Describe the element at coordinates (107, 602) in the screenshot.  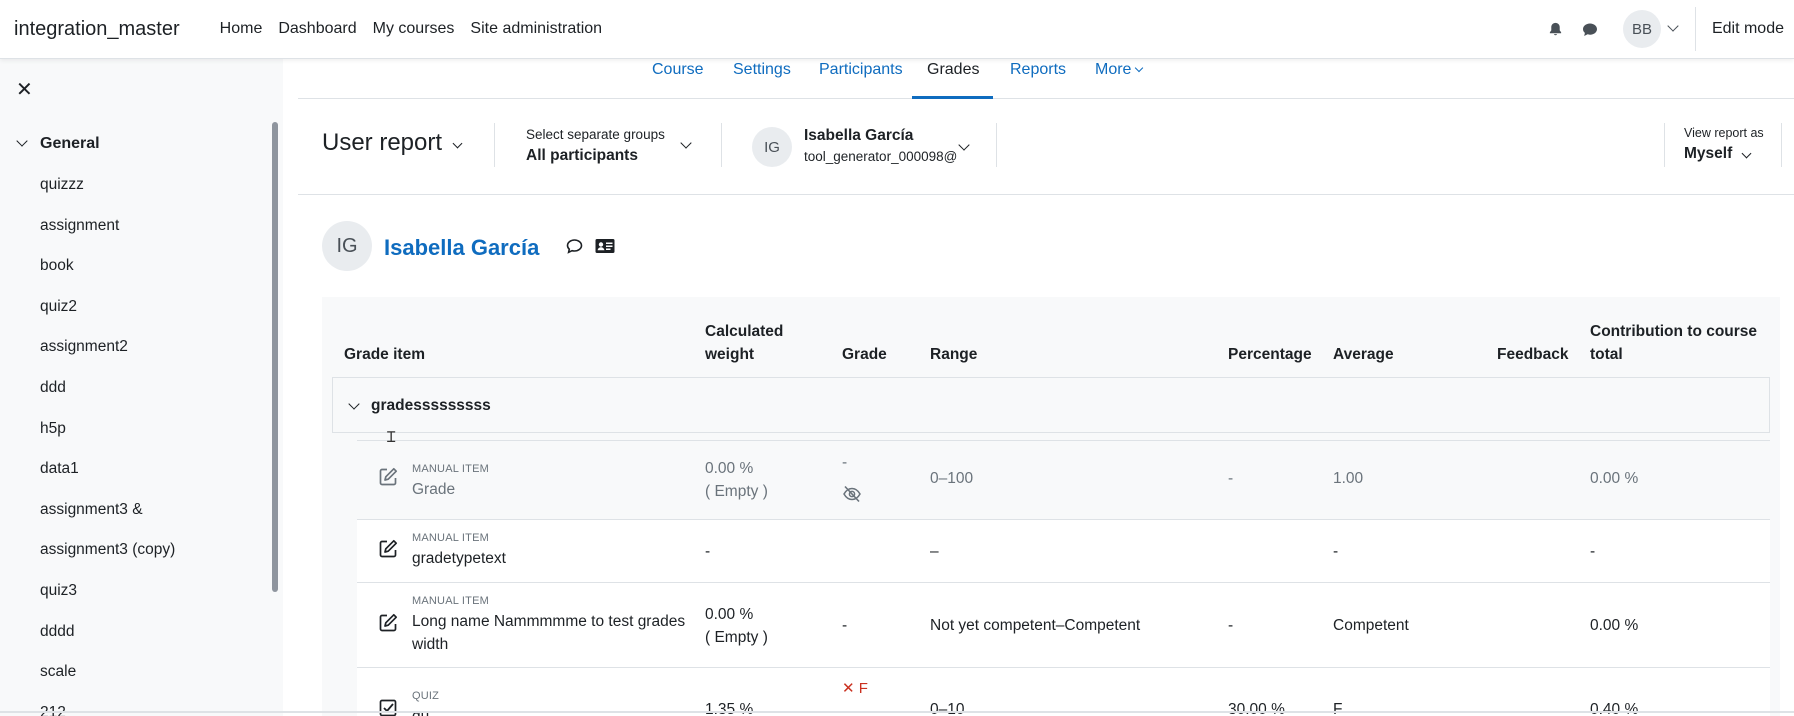
I see `activity-link: quiz3` at that location.